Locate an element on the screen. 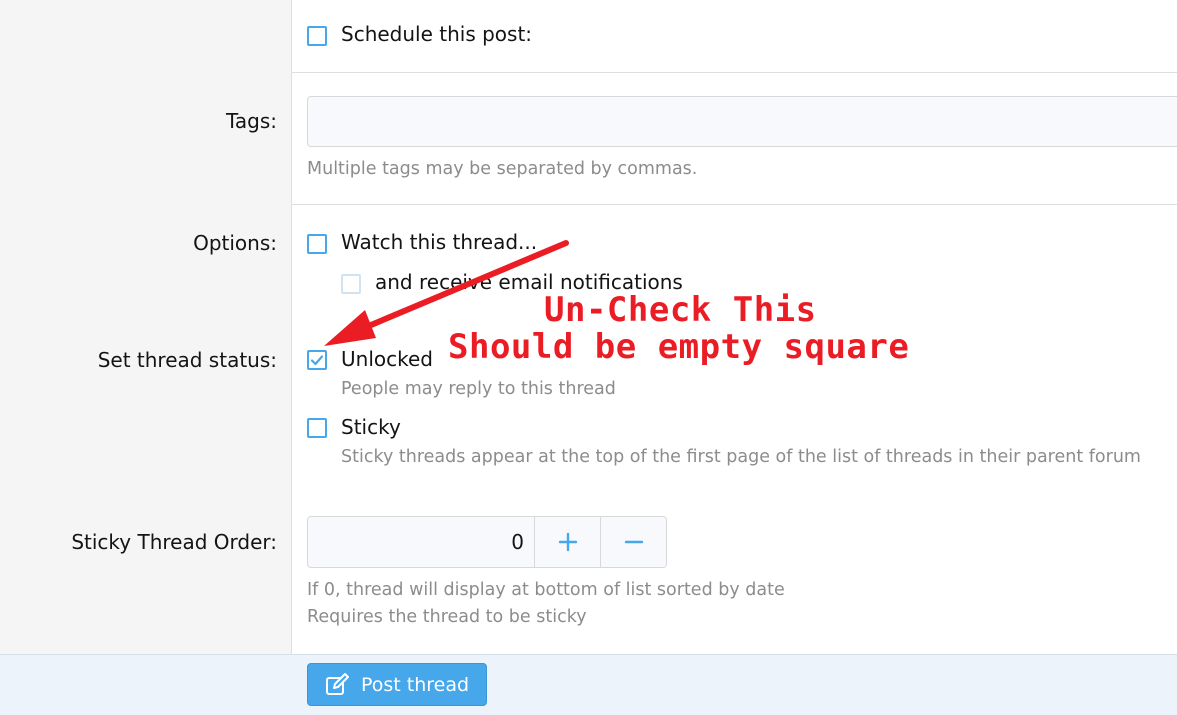 The height and width of the screenshot is (715, 1177). annotation-line-2: Should be empty square is located at coordinates (679, 347).